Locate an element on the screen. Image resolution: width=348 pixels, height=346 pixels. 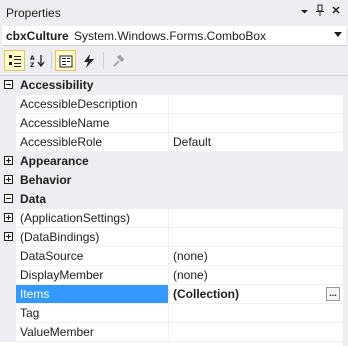
categorized-icon is located at coordinates (14, 60).